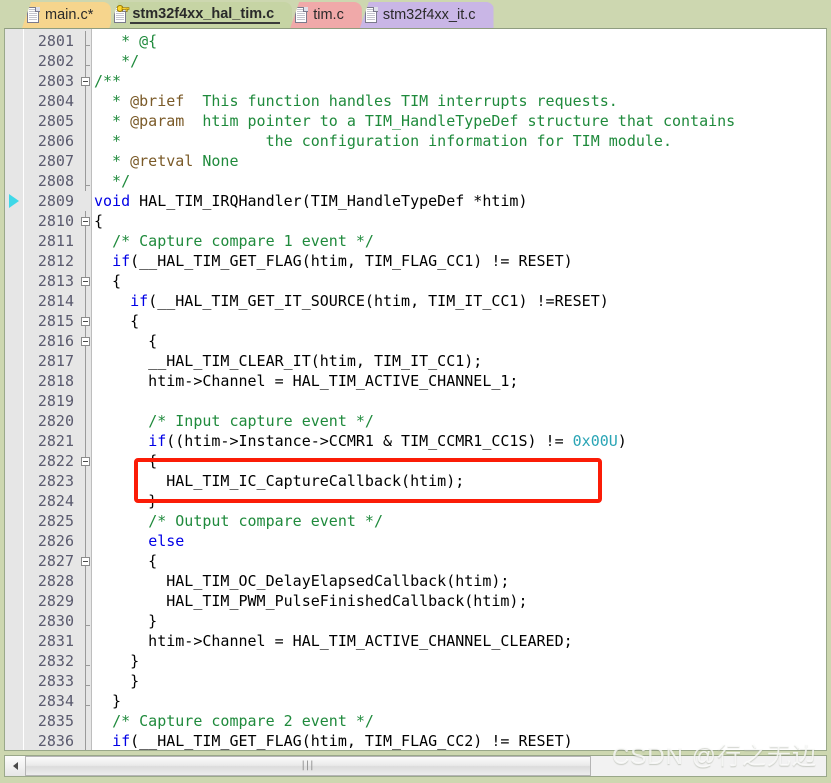 The height and width of the screenshot is (783, 831). I want to click on tab-label: stm32f4xx_it.c, so click(429, 15).